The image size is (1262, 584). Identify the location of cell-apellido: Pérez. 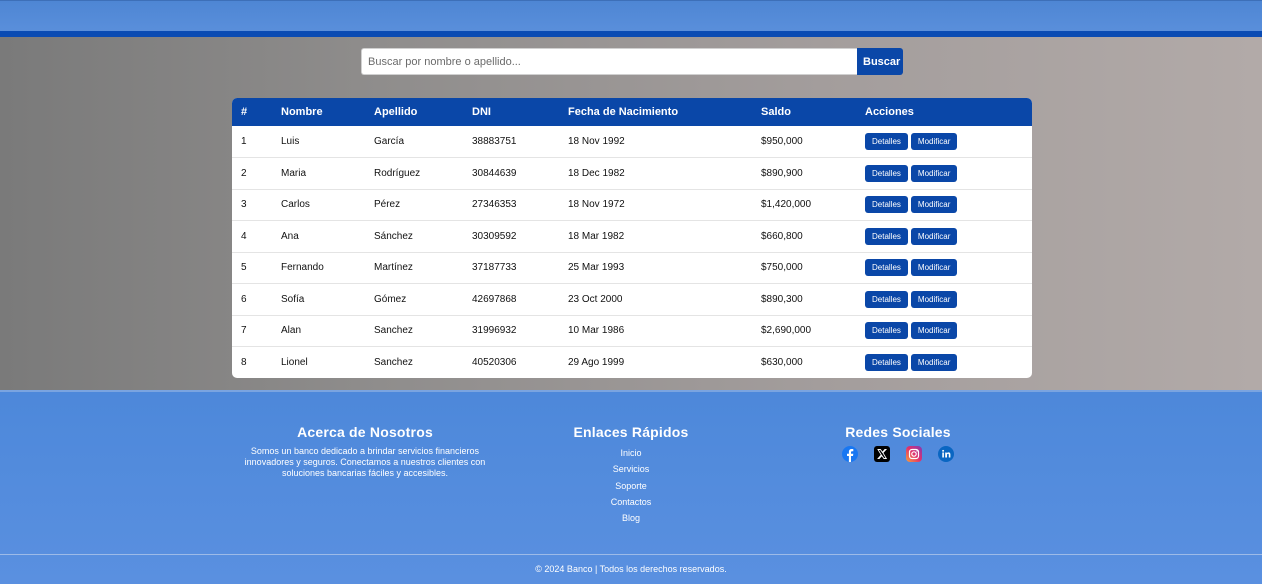
(387, 205).